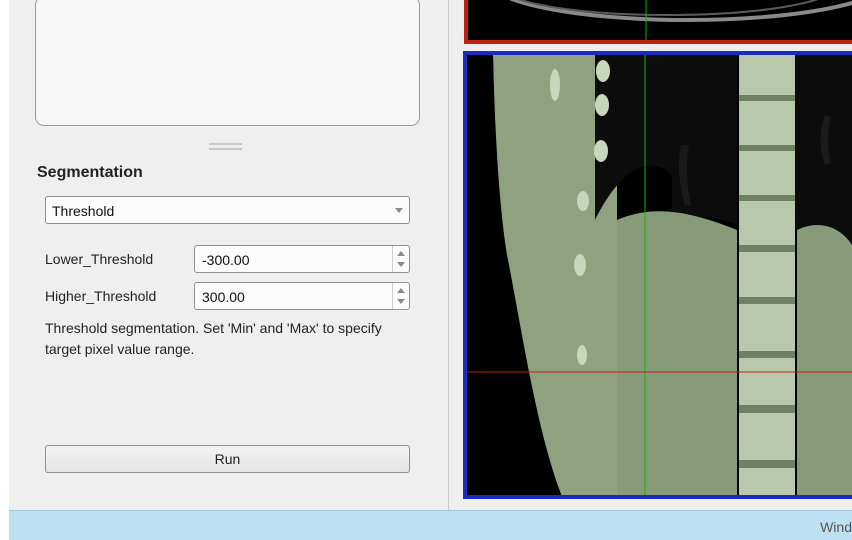  Describe the element at coordinates (680, 11) in the screenshot. I see `body-outline` at that location.